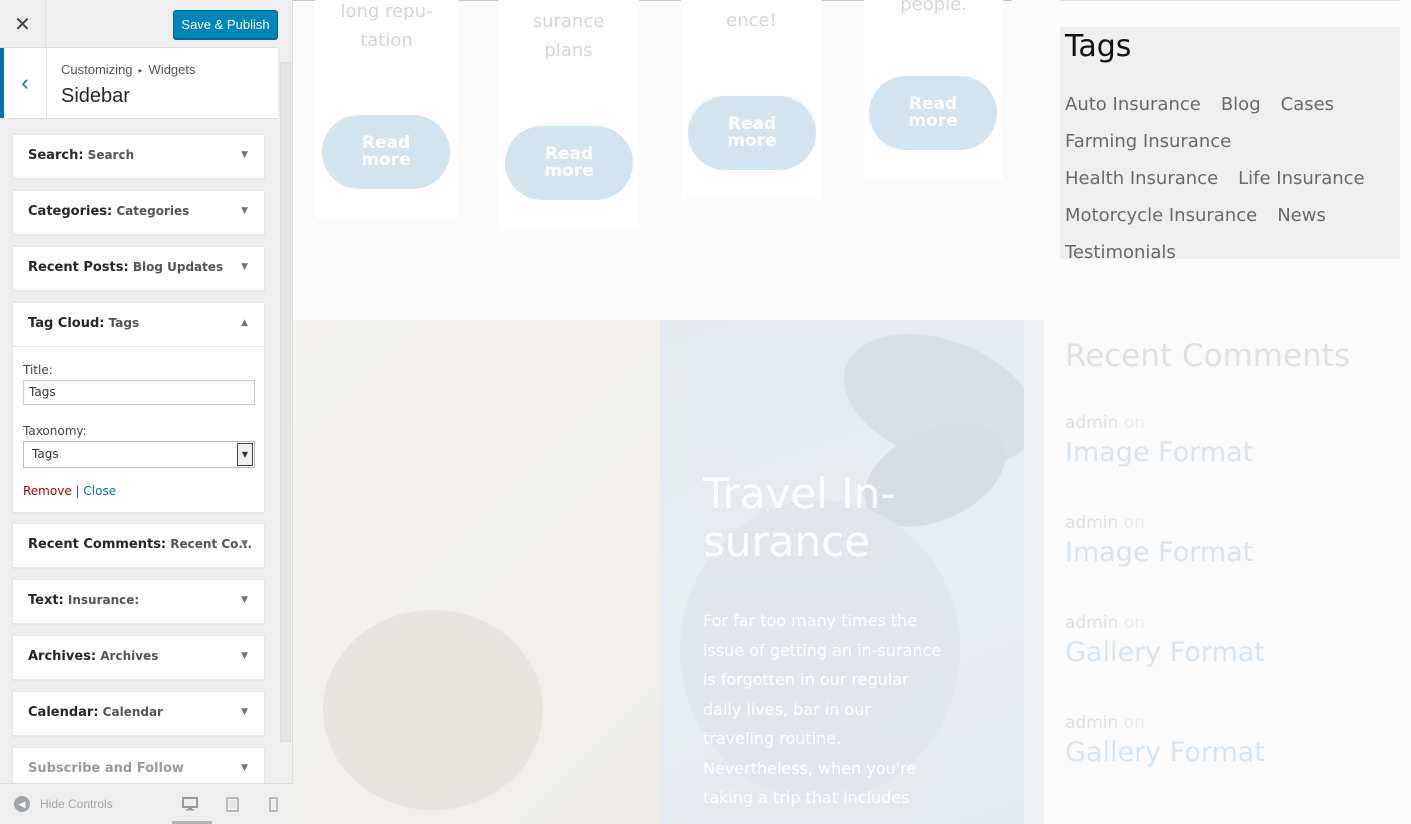  What do you see at coordinates (273, 804) in the screenshot?
I see `mobile-icon` at bounding box center [273, 804].